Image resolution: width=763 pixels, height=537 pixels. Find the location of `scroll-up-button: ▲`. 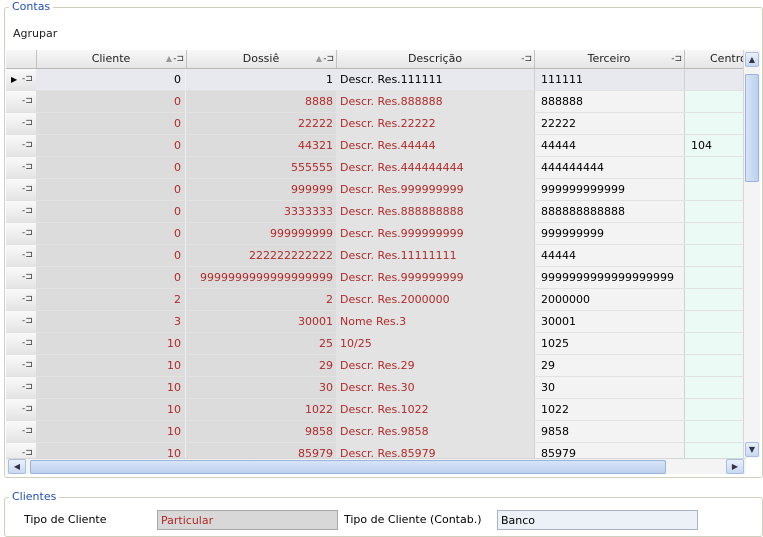

scroll-up-button: ▲ is located at coordinates (752, 59).